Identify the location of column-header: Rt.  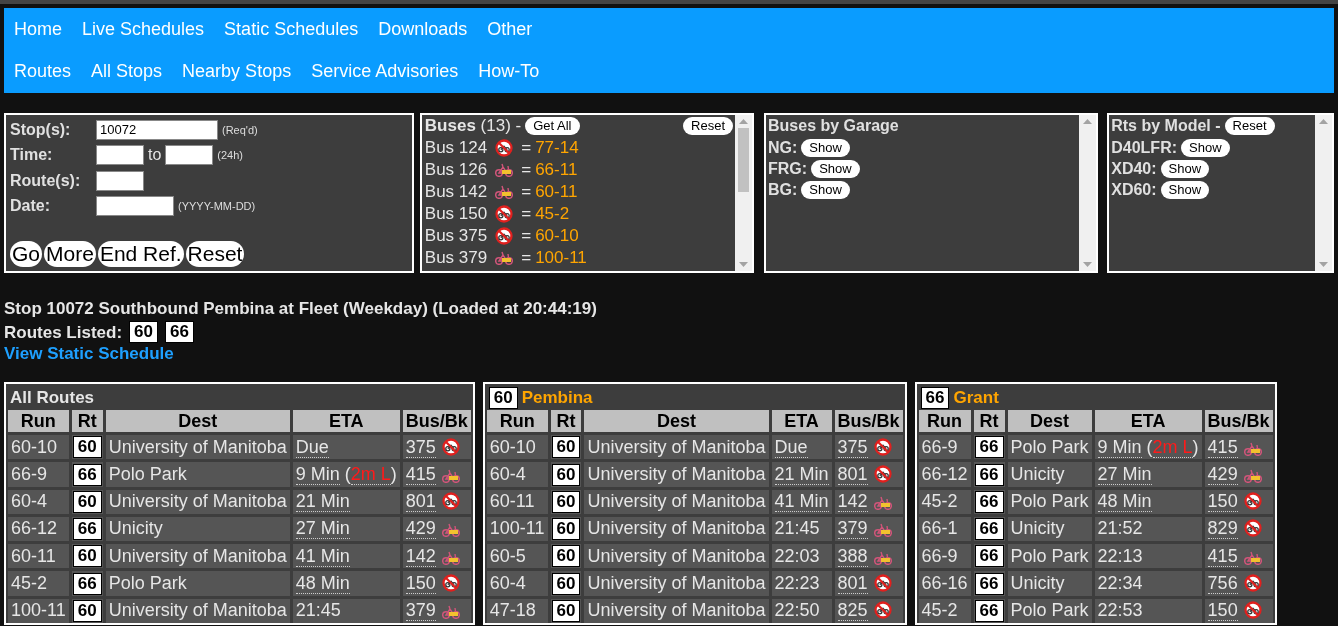
(566, 421).